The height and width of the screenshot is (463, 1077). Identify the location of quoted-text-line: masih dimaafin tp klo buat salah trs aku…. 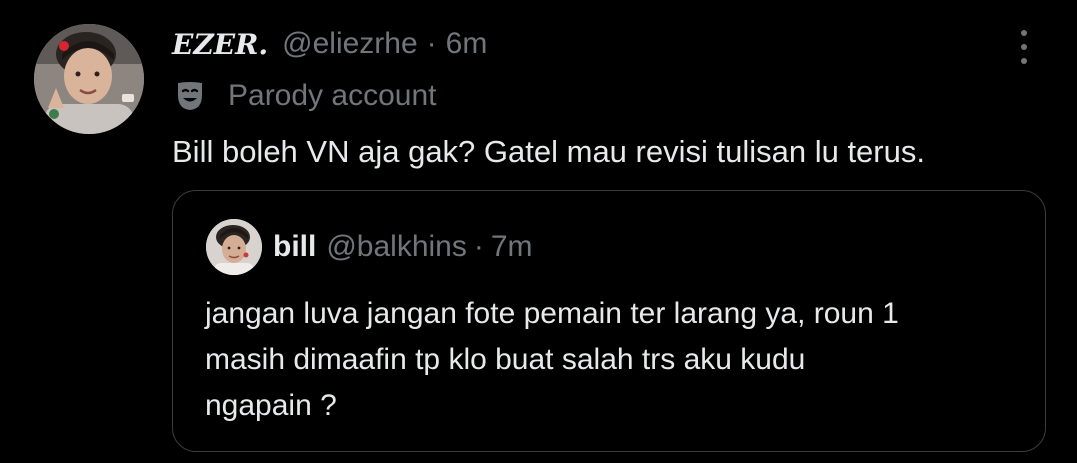
(505, 359).